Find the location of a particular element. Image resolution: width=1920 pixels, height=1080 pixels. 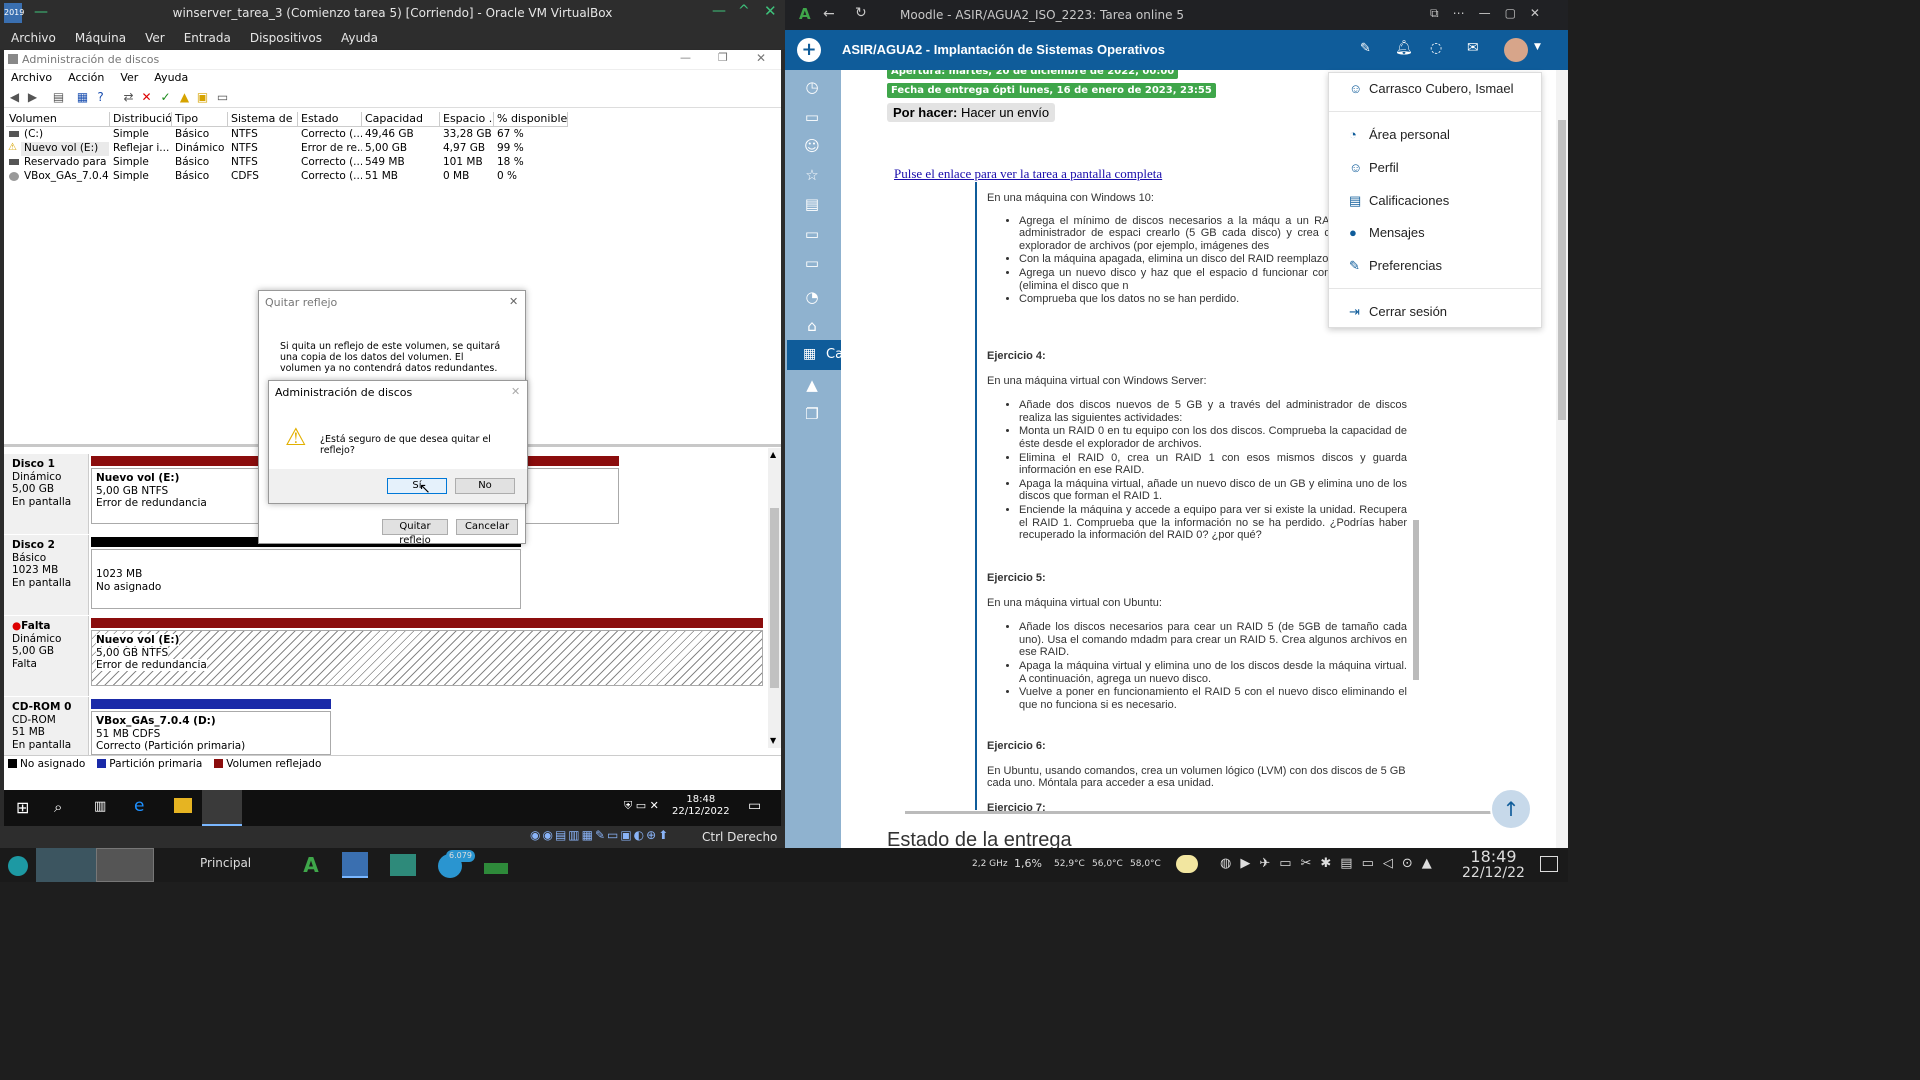

col-volumen: Volumen is located at coordinates (58, 119).